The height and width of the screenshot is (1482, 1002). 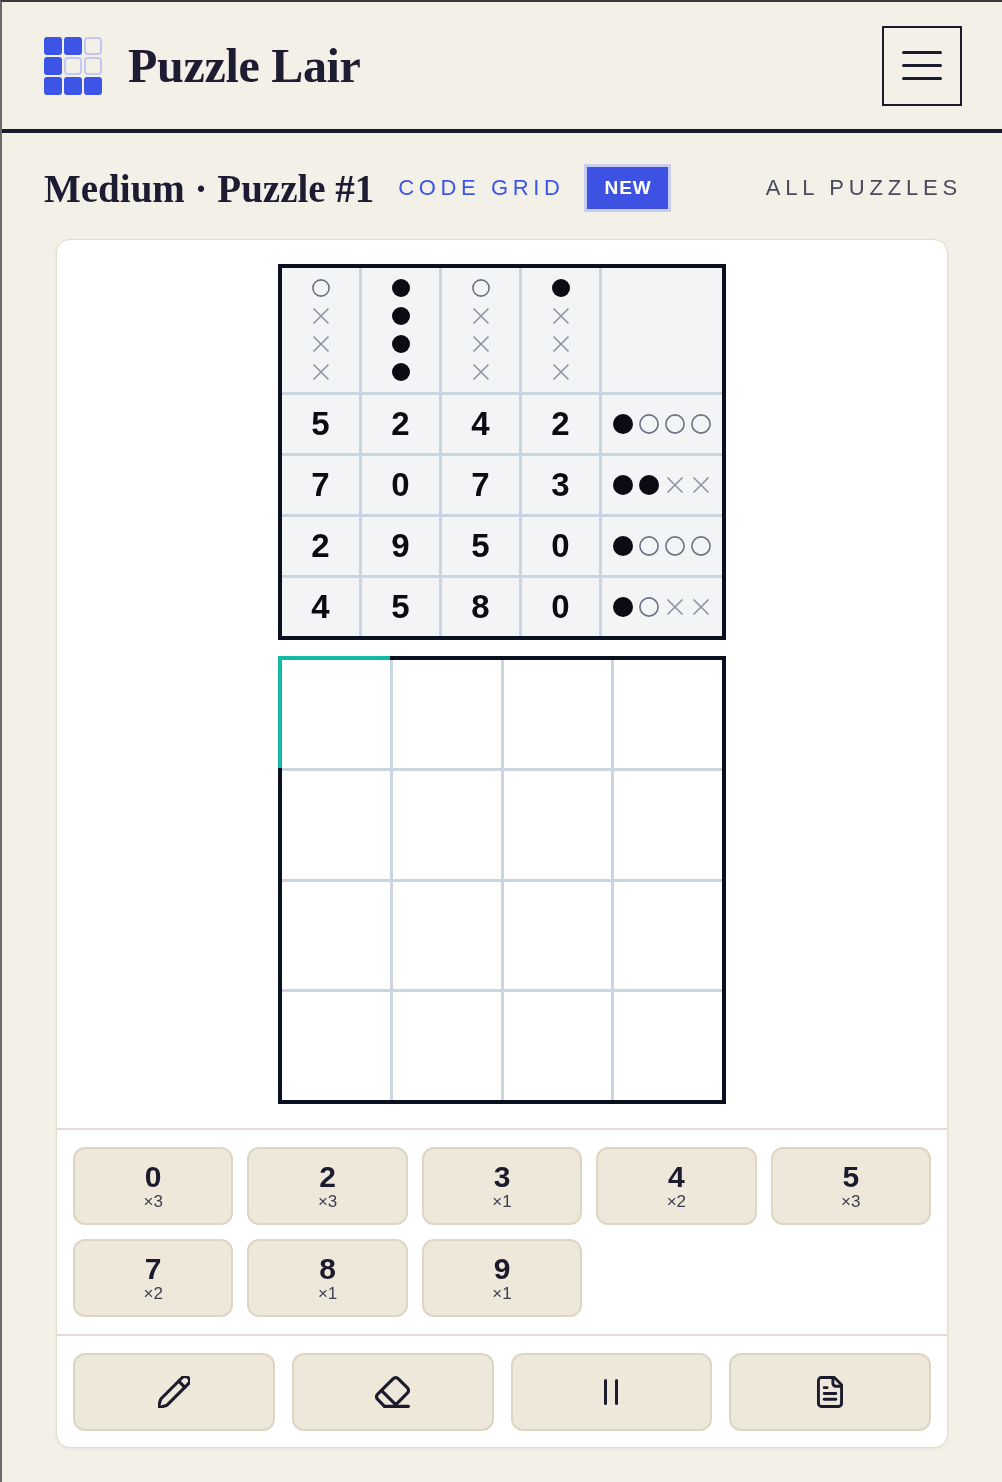 I want to click on category-label: CODE GRID, so click(x=481, y=188).